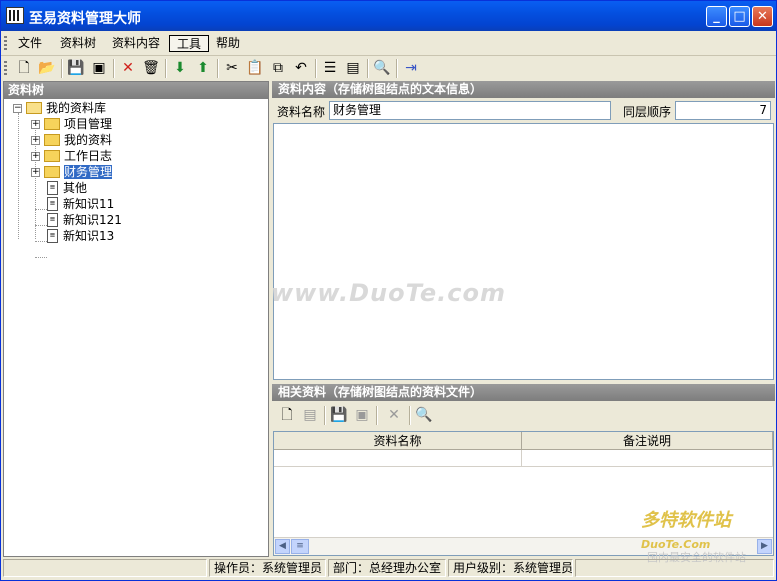  What do you see at coordinates (47, 68) in the screenshot?
I see `open-folder-icon: 📂` at bounding box center [47, 68].